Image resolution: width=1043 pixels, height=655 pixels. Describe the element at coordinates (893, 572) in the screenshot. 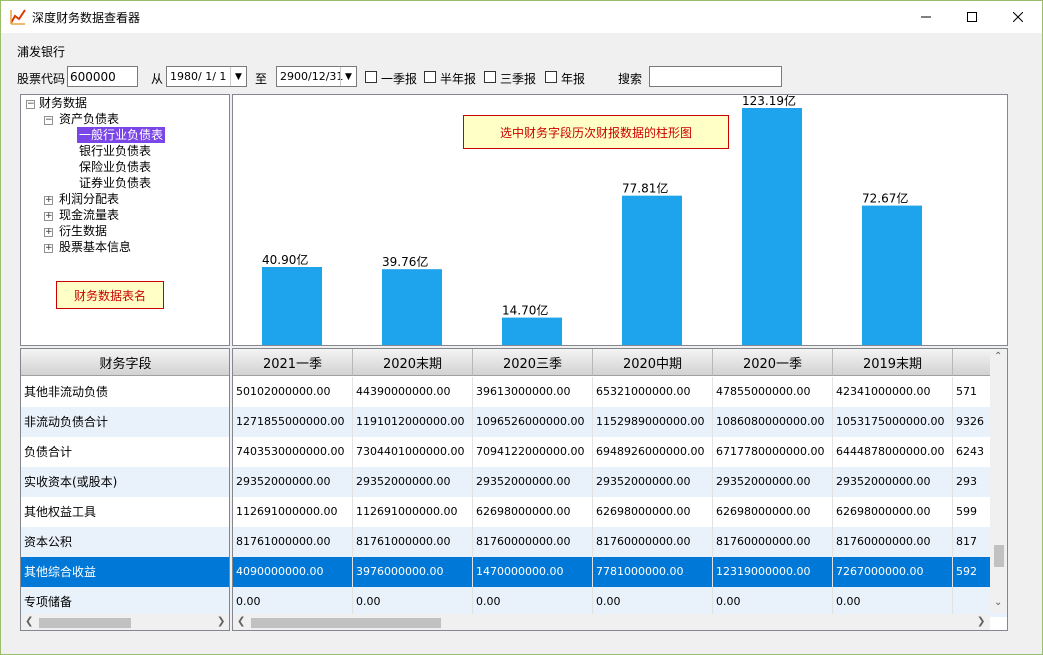

I see `table-cell: 7267000000.00` at that location.